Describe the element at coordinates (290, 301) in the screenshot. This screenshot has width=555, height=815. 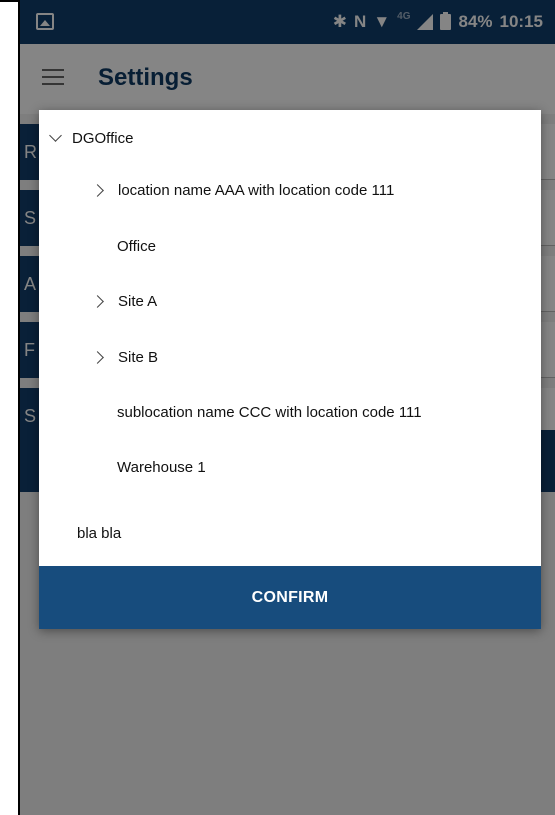
I see `tree-node-site-a: Site A` at that location.